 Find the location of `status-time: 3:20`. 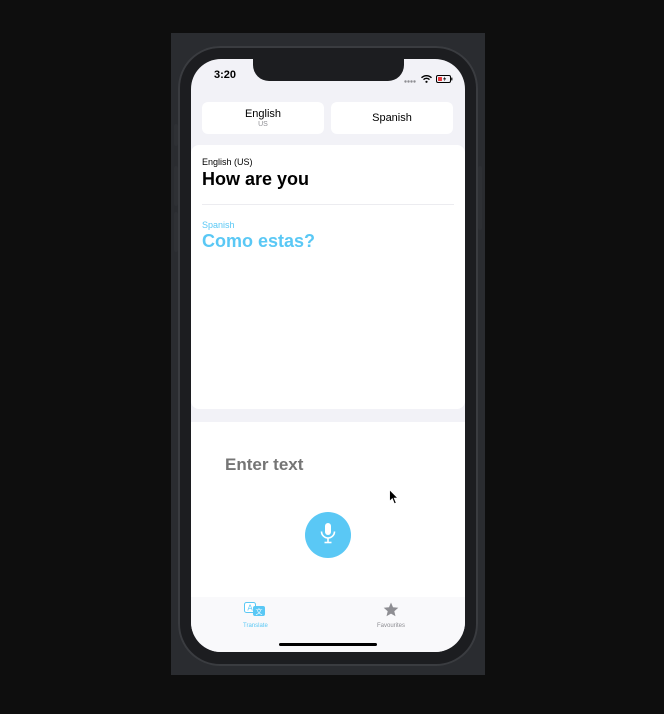

status-time: 3:20 is located at coordinates (225, 75).